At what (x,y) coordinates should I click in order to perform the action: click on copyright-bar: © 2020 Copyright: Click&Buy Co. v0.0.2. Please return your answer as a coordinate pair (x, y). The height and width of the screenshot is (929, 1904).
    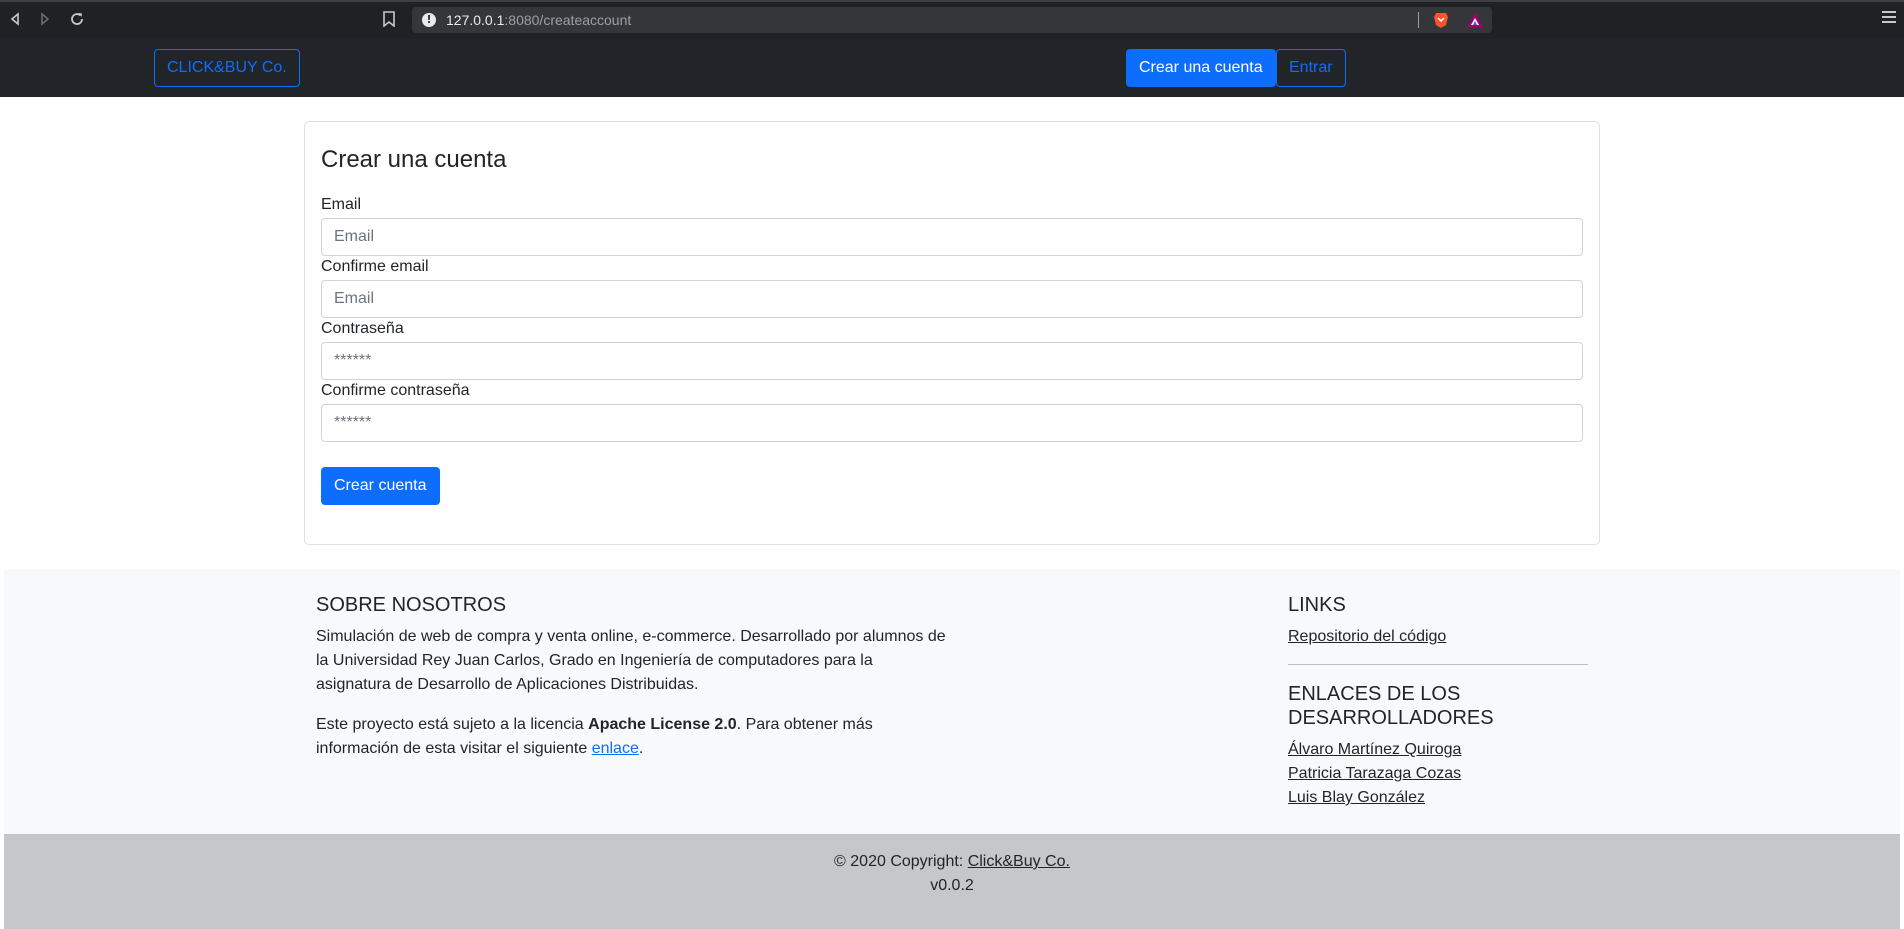
    Looking at the image, I should click on (952, 881).